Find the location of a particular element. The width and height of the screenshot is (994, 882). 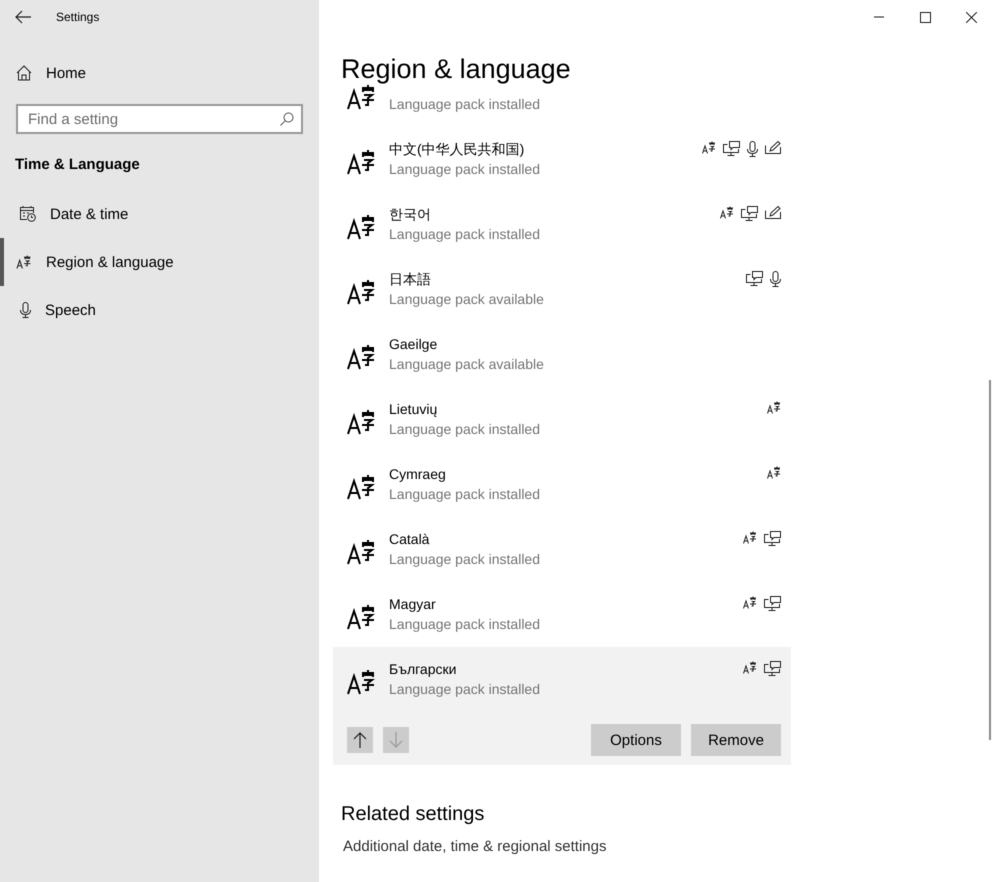

move-up-button is located at coordinates (360, 740).